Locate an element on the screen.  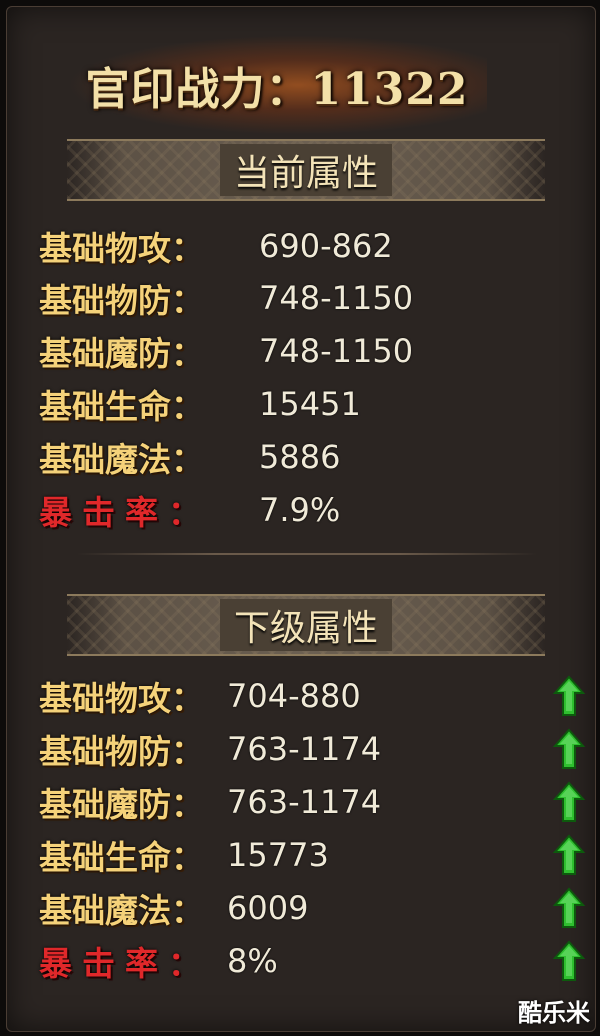
watermark: 酷乐米 is located at coordinates (554, 1013).